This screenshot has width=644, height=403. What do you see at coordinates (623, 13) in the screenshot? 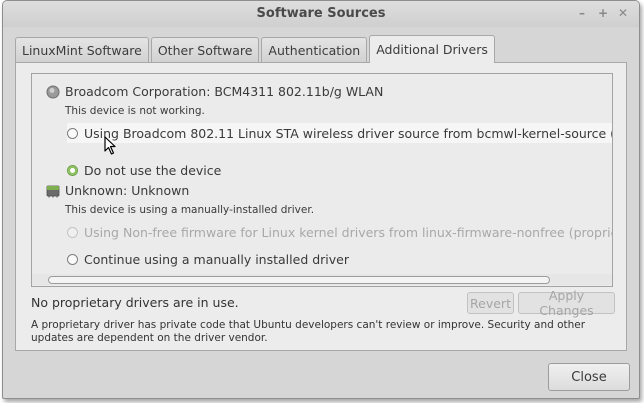
I see `close-window-button: ✕` at bounding box center [623, 13].